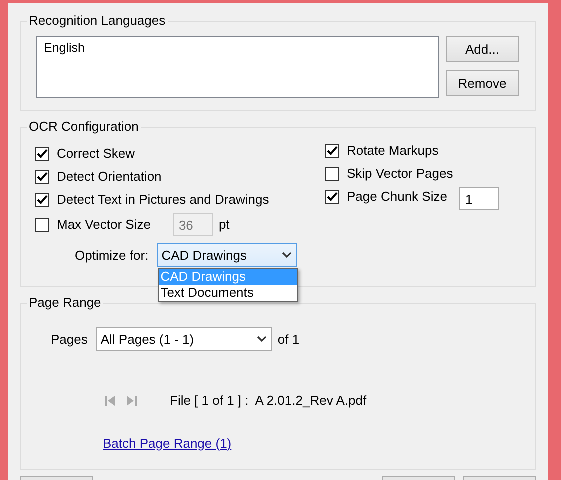  Describe the element at coordinates (393, 150) in the screenshot. I see `checkbox-label: Rotate Markups` at that location.